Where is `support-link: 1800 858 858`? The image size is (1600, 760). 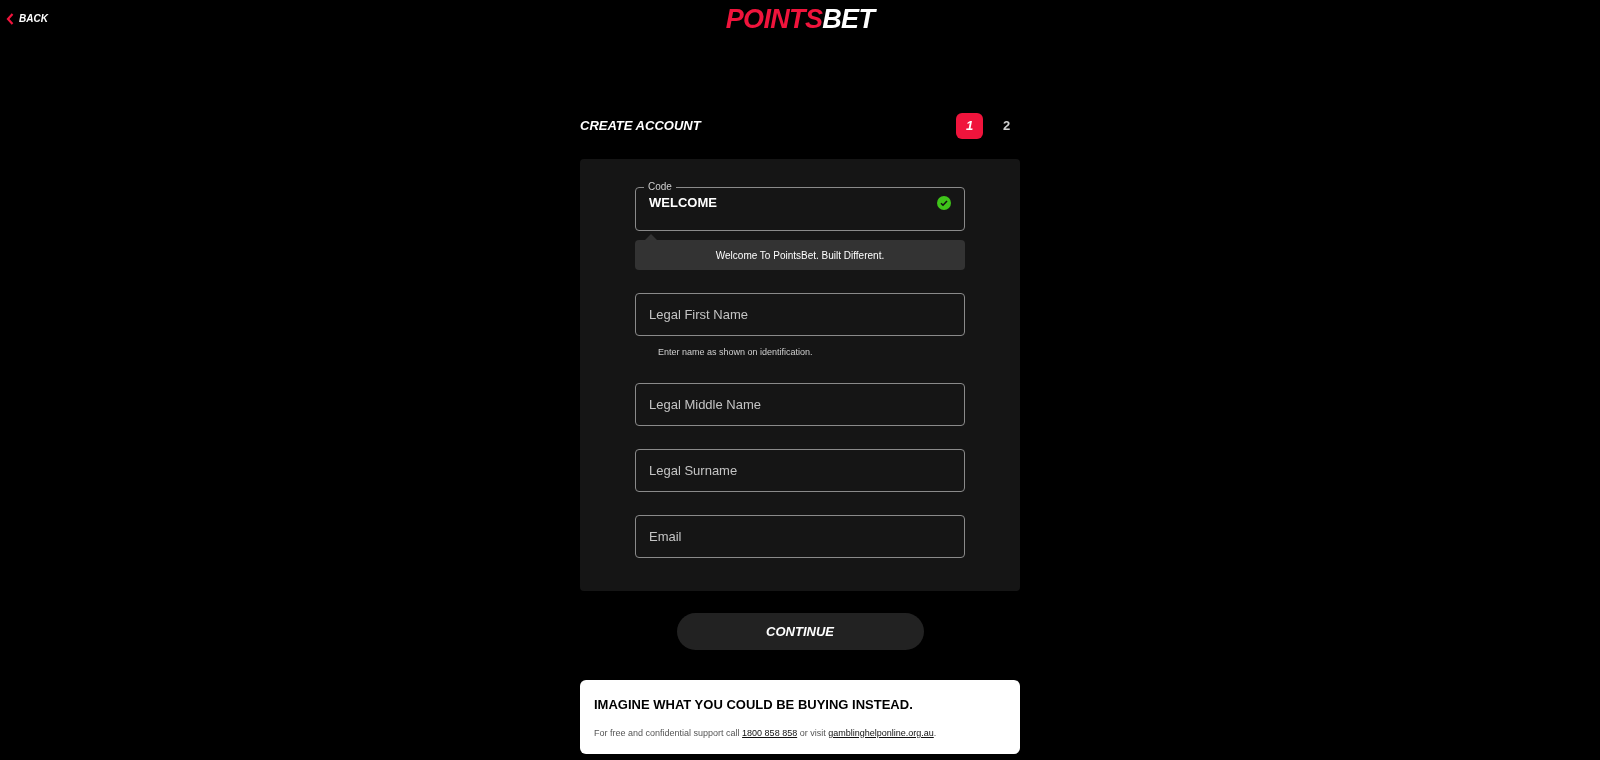
support-link: 1800 858 858 is located at coordinates (770, 732).